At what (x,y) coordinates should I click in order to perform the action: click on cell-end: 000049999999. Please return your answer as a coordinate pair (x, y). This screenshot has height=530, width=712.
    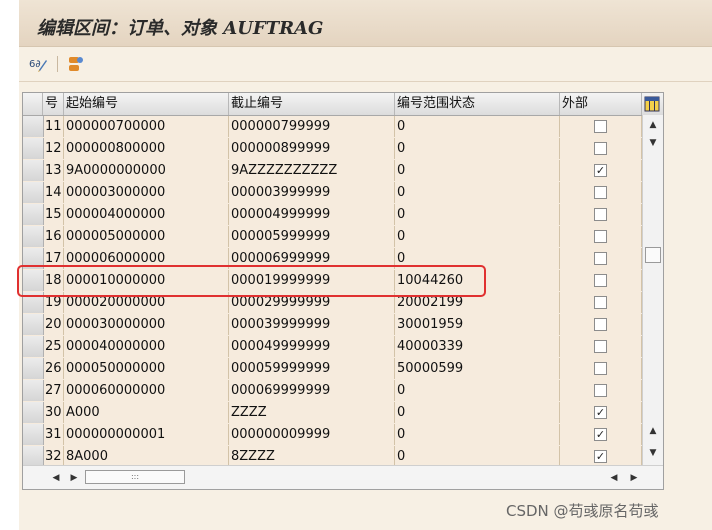
    Looking at the image, I should click on (312, 346).